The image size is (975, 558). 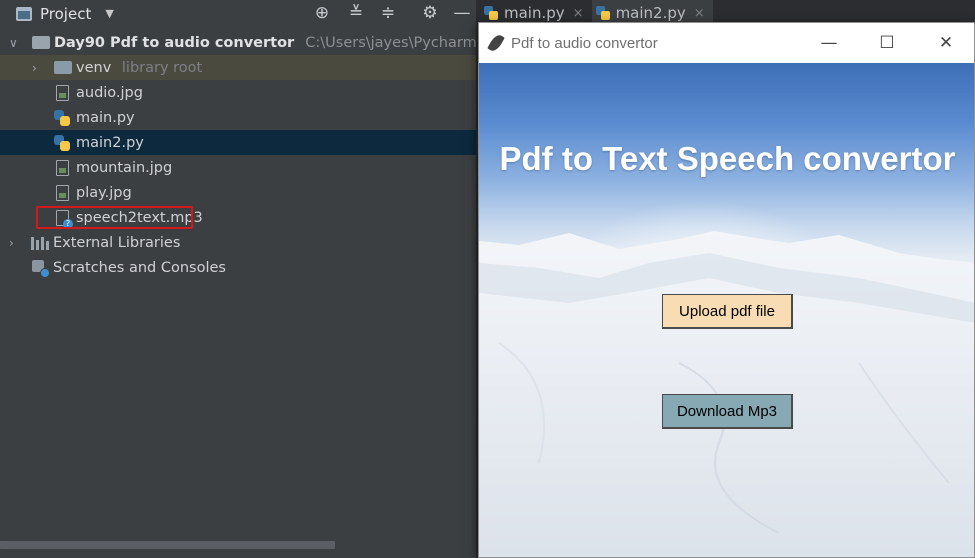 What do you see at coordinates (584, 43) in the screenshot?
I see `window-title: Pdf to audio convertor` at bounding box center [584, 43].